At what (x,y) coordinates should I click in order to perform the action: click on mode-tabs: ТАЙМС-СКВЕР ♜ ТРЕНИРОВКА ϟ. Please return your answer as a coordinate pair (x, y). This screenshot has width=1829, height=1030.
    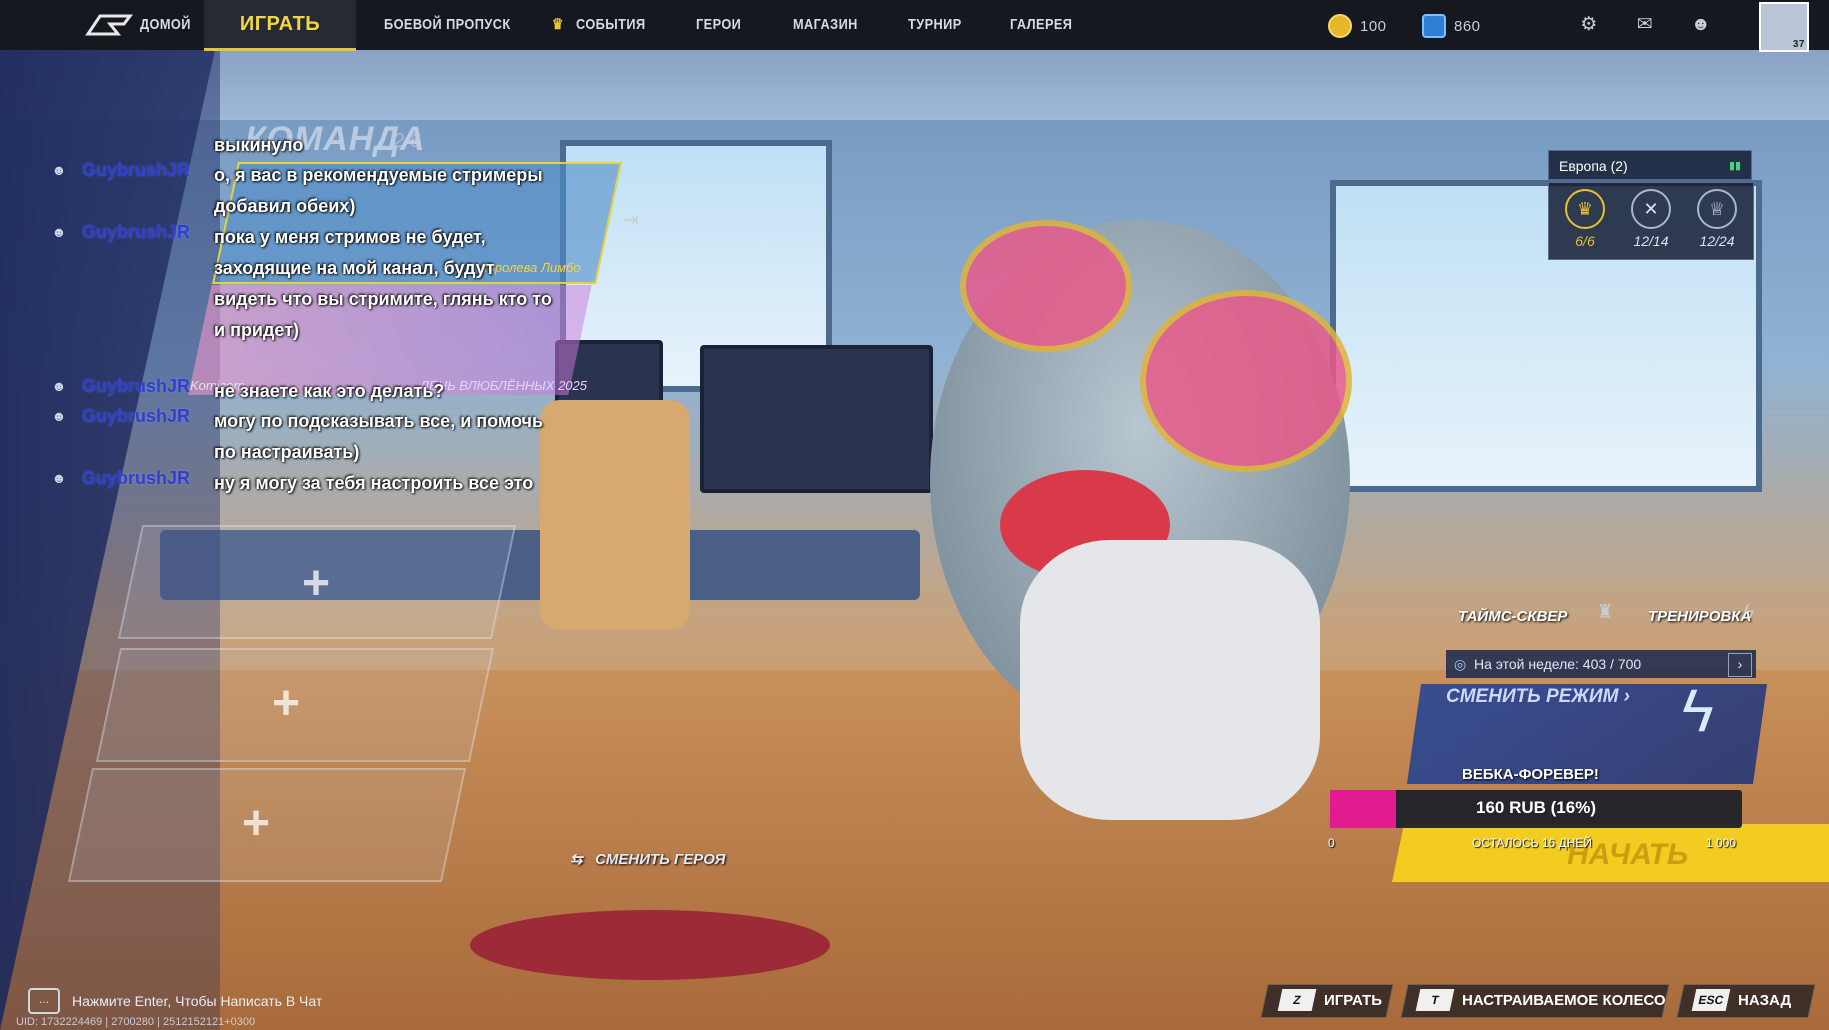
    Looking at the image, I should click on (1606, 618).